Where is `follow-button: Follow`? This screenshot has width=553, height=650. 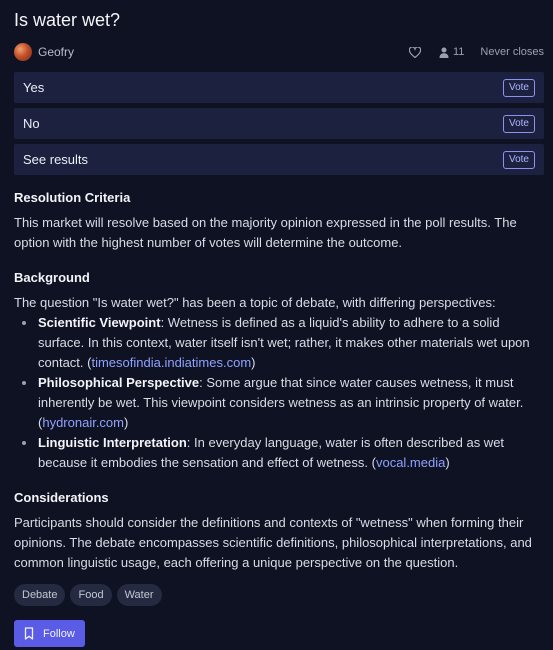
follow-button: Follow is located at coordinates (49, 633).